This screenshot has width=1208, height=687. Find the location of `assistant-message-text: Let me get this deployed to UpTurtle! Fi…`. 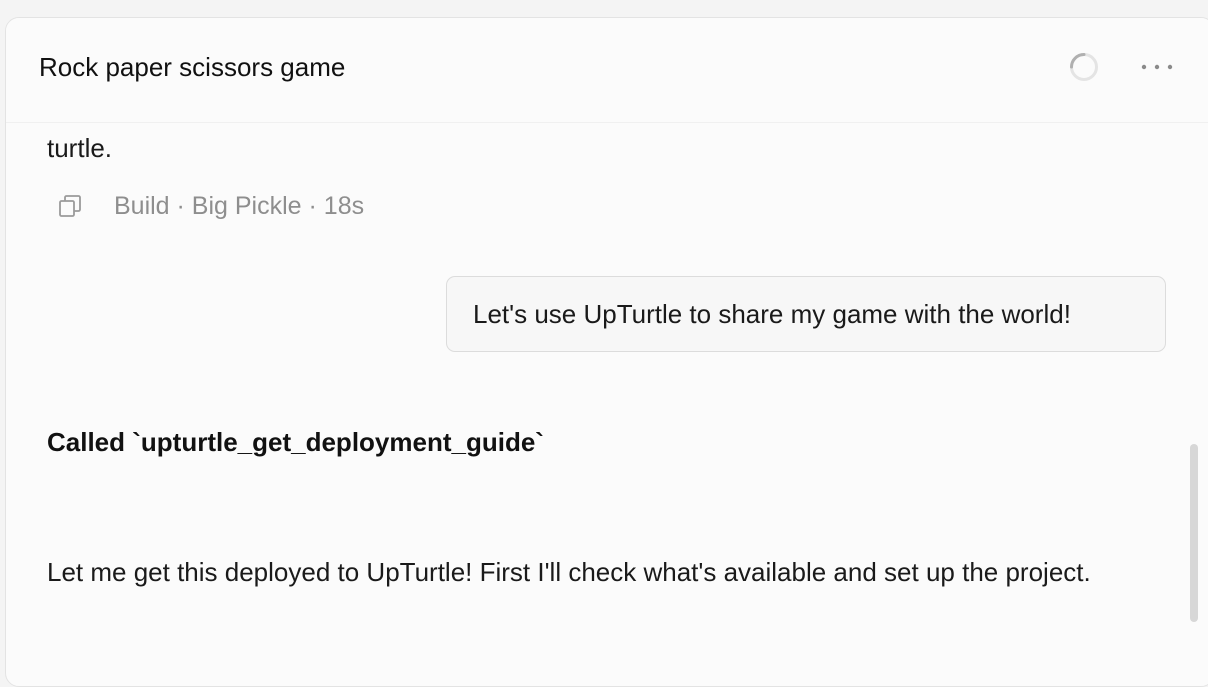

assistant-message-text: Let me get this deployed to UpTurtle! Fi… is located at coordinates (569, 572).